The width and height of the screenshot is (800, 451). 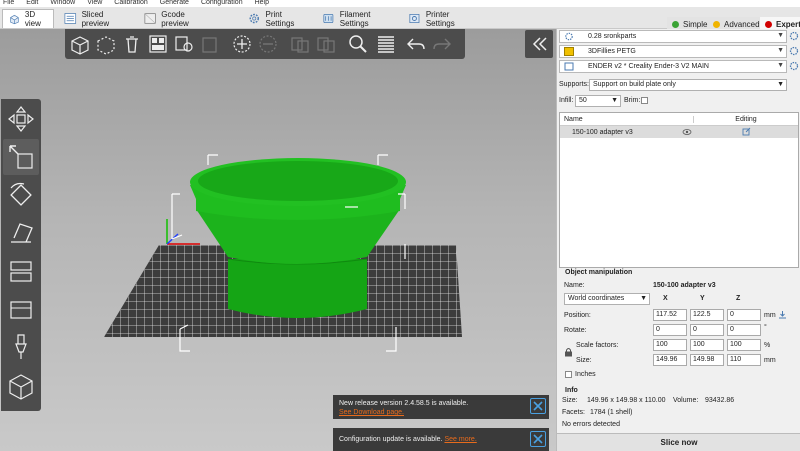 I want to click on edit-settings-icon, so click(x=746, y=131).